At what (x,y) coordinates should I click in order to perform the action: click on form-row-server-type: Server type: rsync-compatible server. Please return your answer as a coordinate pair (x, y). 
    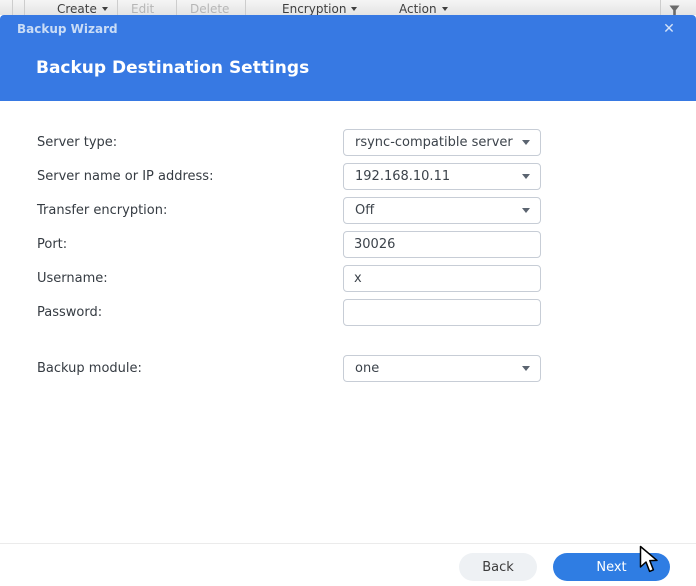
    Looking at the image, I should click on (348, 142).